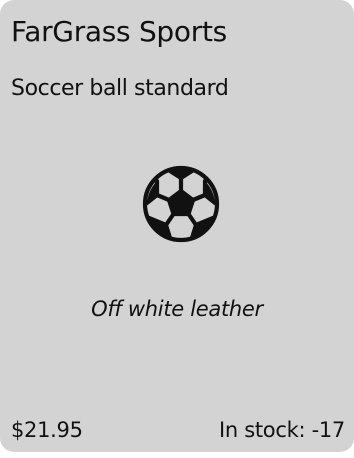 This screenshot has height=458, width=354. What do you see at coordinates (120, 88) in the screenshot?
I see `product-name: Soccer ball standard` at bounding box center [120, 88].